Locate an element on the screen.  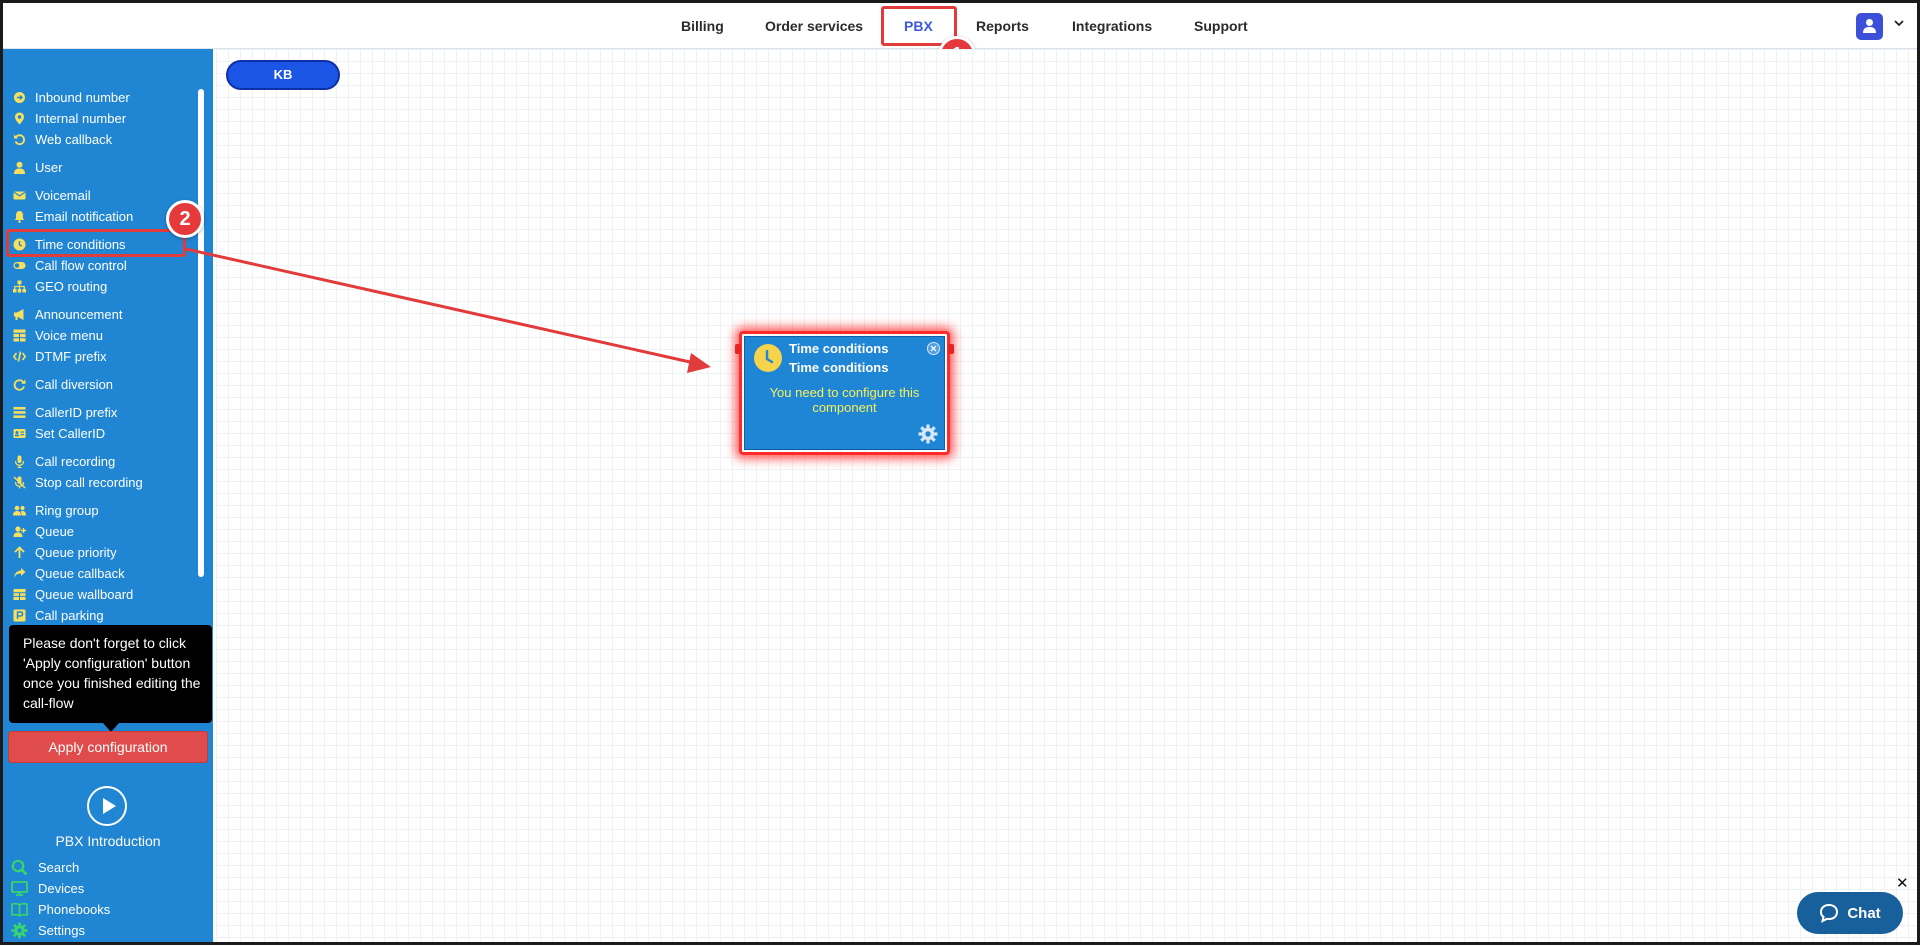
sidebar-item-stop-call-recording: Stop call recording is located at coordinates (78, 482).